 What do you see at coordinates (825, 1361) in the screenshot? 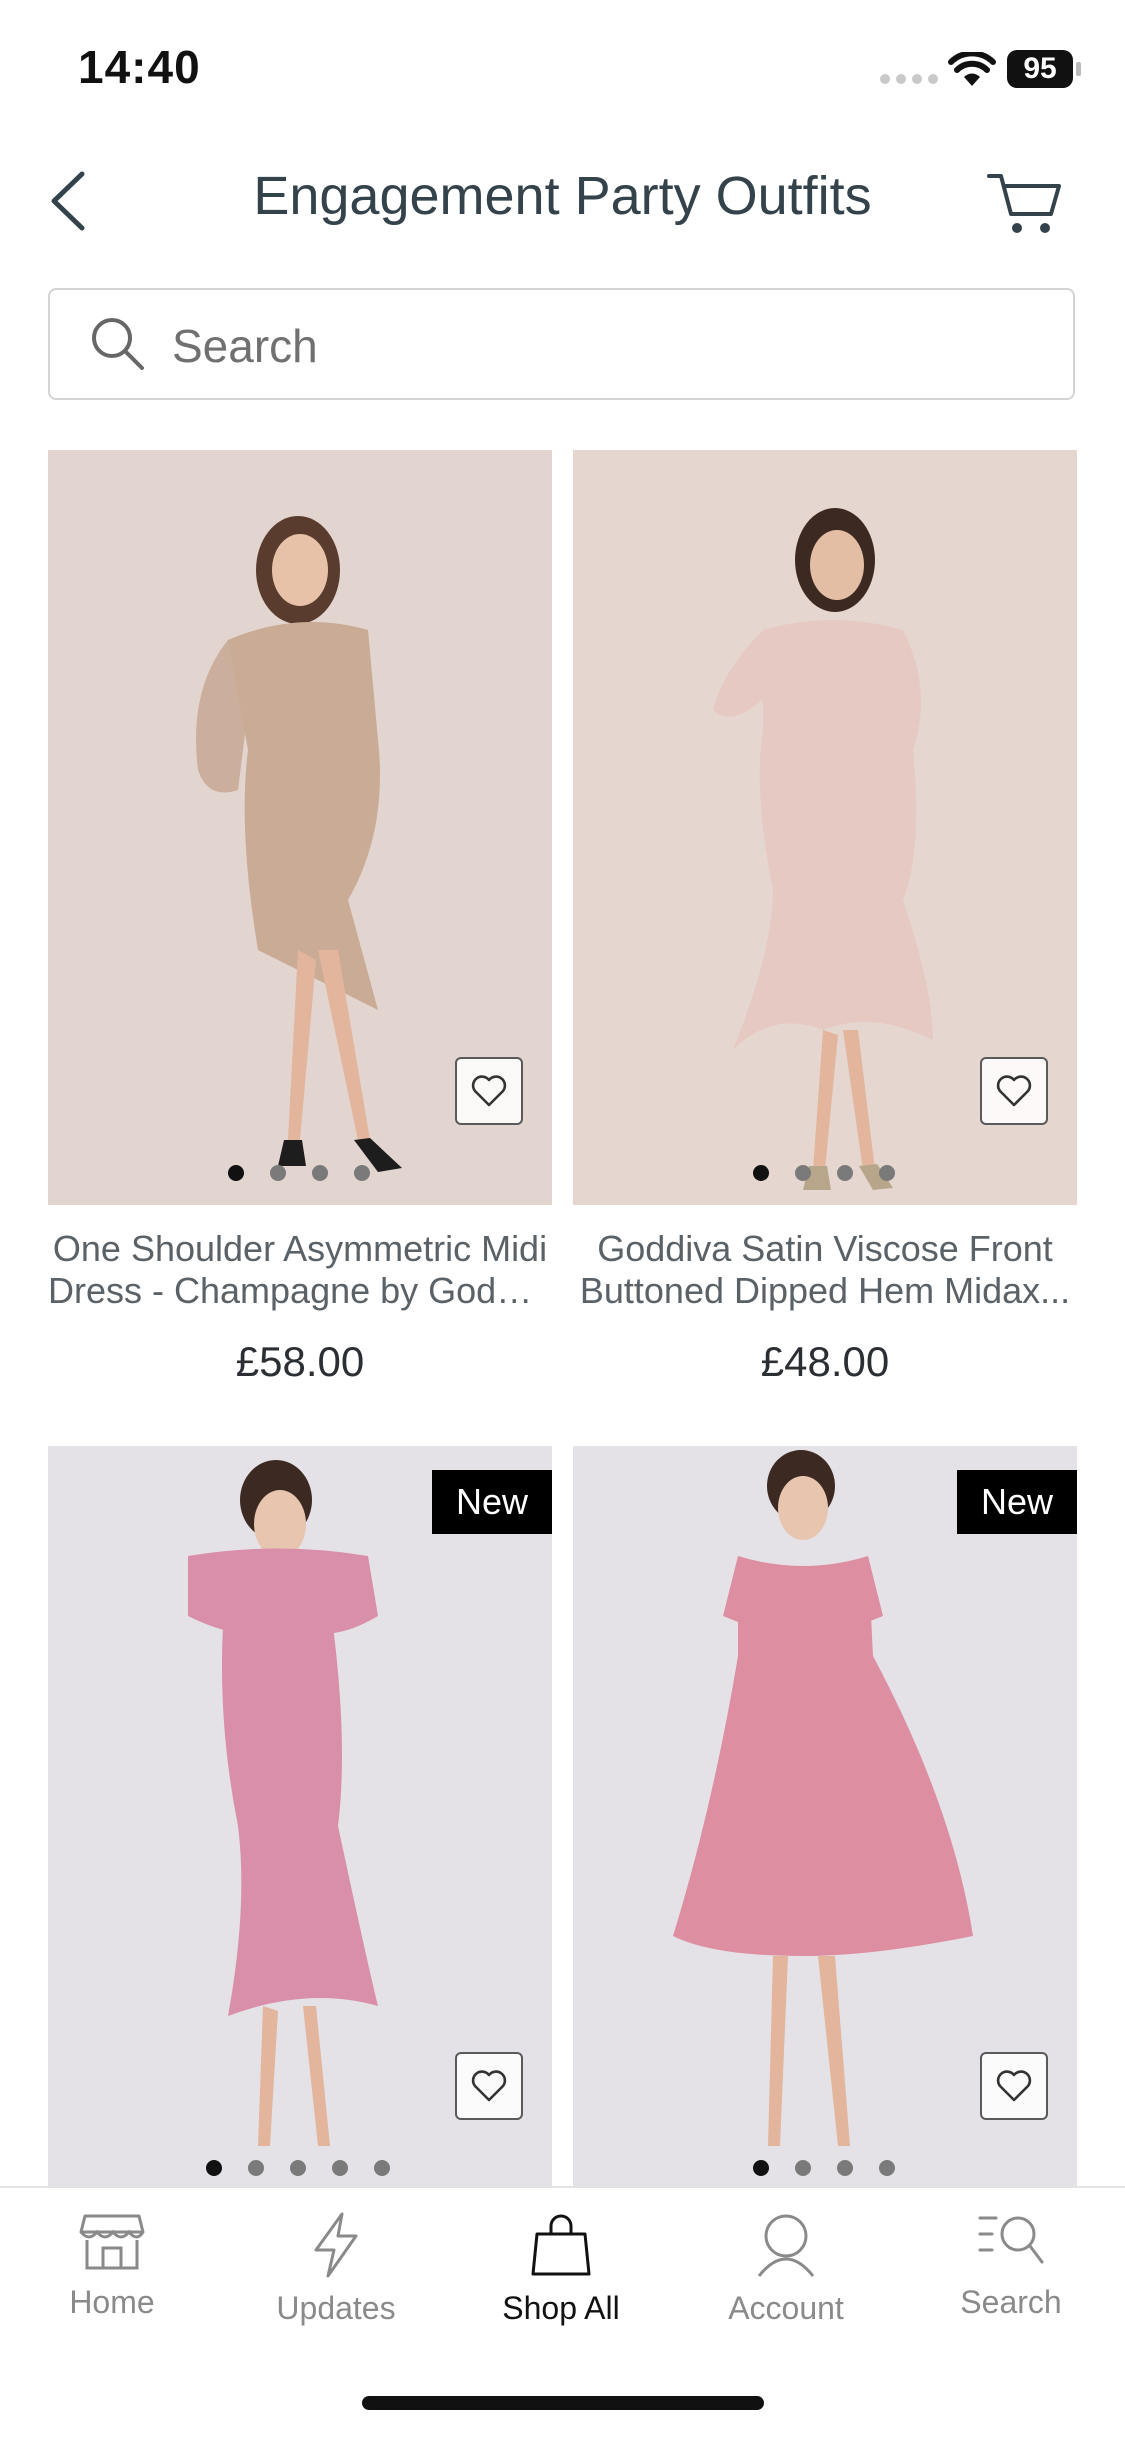
I see `product-price: £48.00` at bounding box center [825, 1361].